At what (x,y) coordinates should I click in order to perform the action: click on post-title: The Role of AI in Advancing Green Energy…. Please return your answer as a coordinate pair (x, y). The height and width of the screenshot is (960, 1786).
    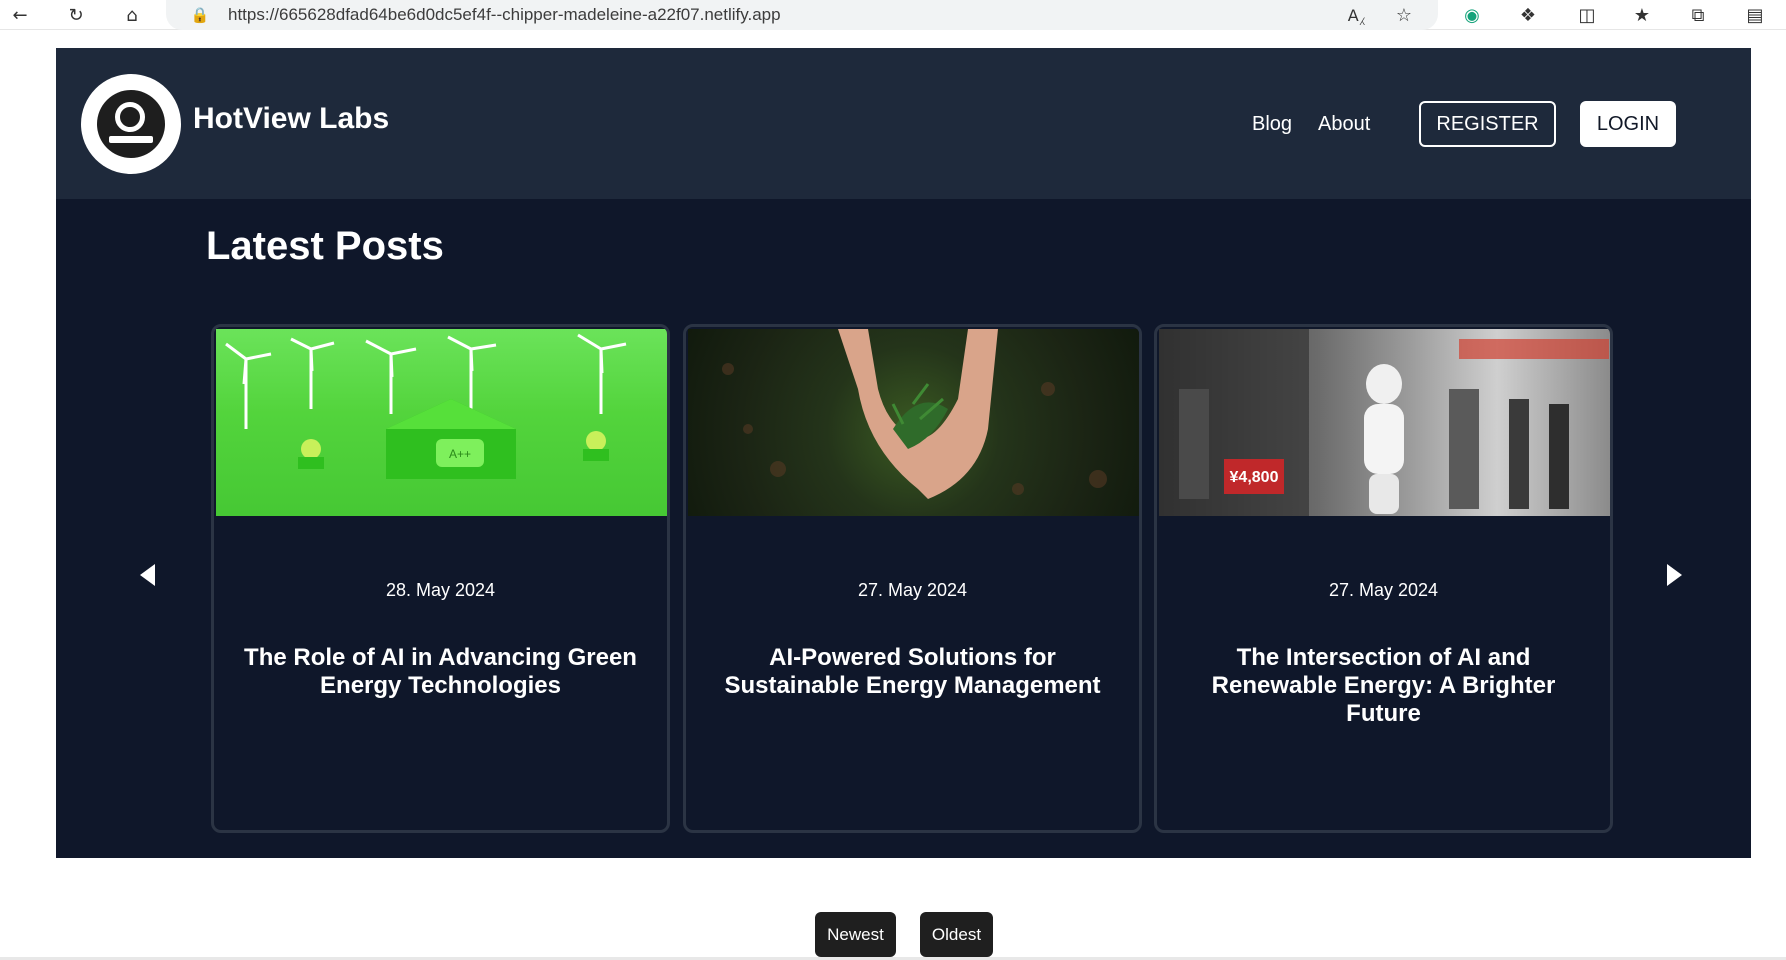
    Looking at the image, I should click on (440, 672).